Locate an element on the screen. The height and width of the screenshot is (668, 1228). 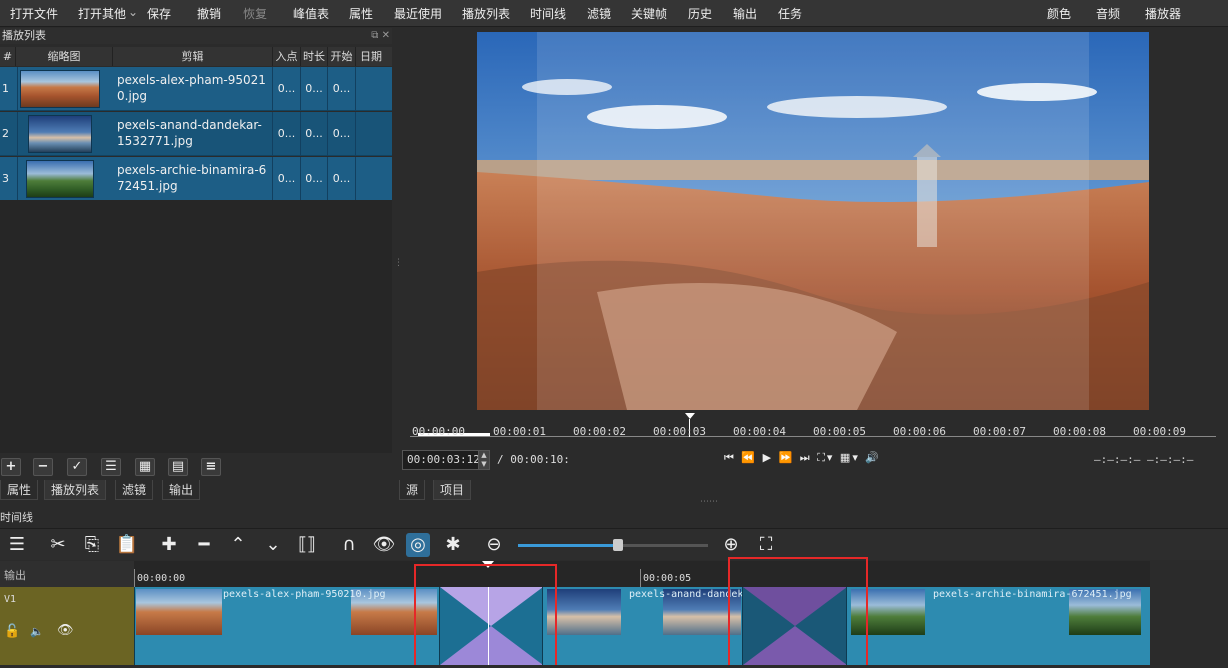
color-layout-button: 颜色 is located at coordinates (1059, 13).